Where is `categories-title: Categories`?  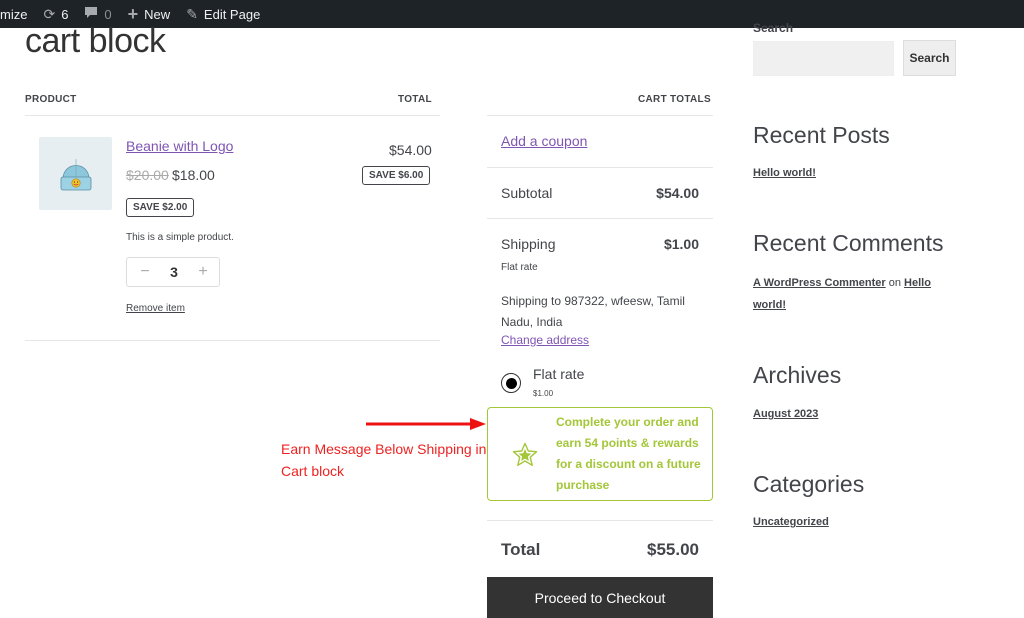
categories-title: Categories is located at coordinates (809, 484).